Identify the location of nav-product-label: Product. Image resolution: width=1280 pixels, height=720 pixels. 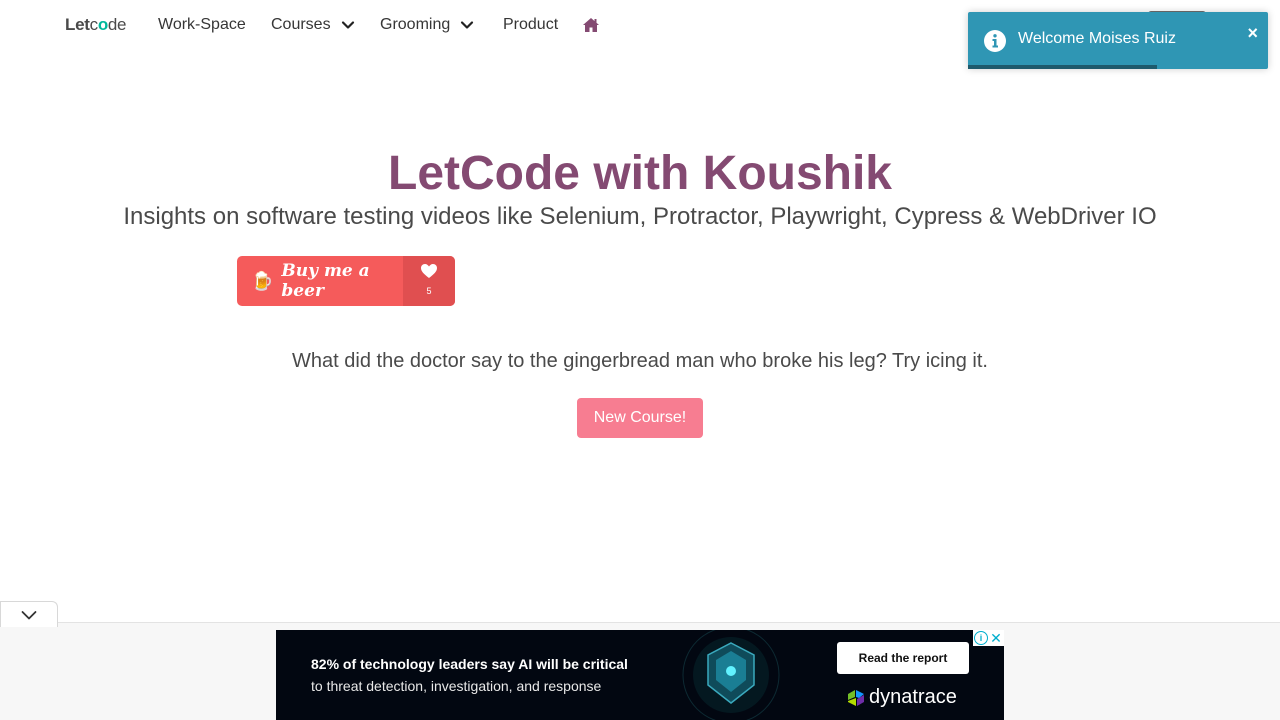
(531, 24).